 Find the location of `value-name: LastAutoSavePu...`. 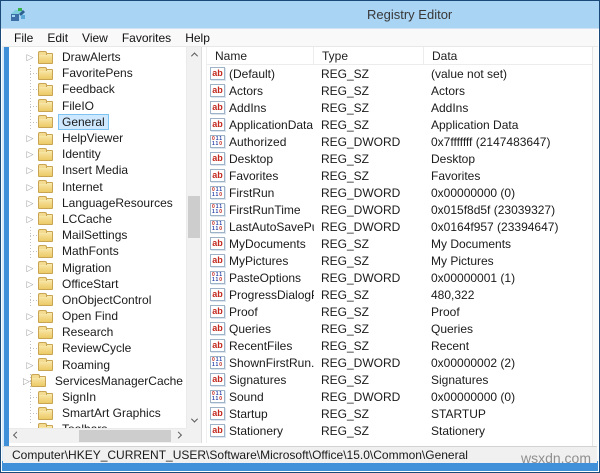

value-name: LastAutoSavePu... is located at coordinates (271, 226).